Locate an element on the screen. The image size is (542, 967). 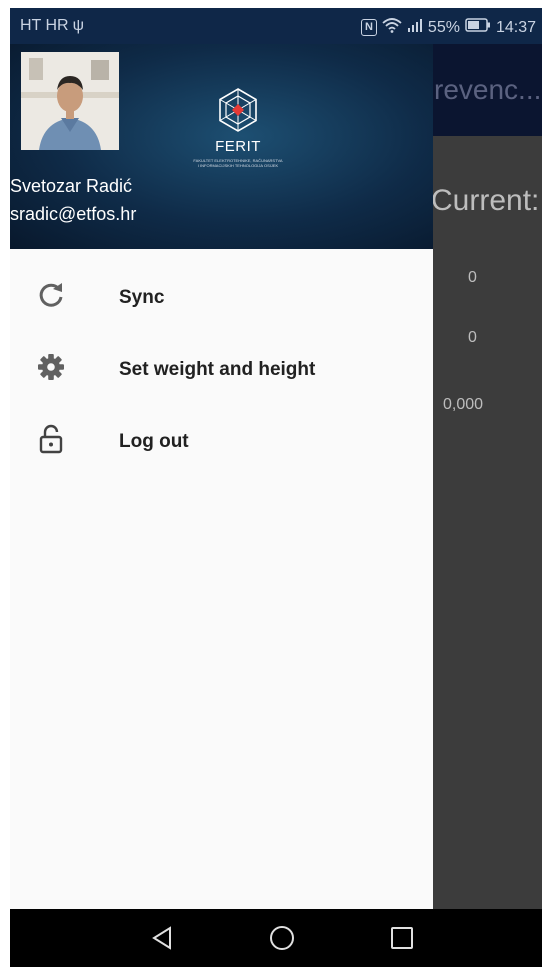
current-value: 0,000 is located at coordinates (463, 404).